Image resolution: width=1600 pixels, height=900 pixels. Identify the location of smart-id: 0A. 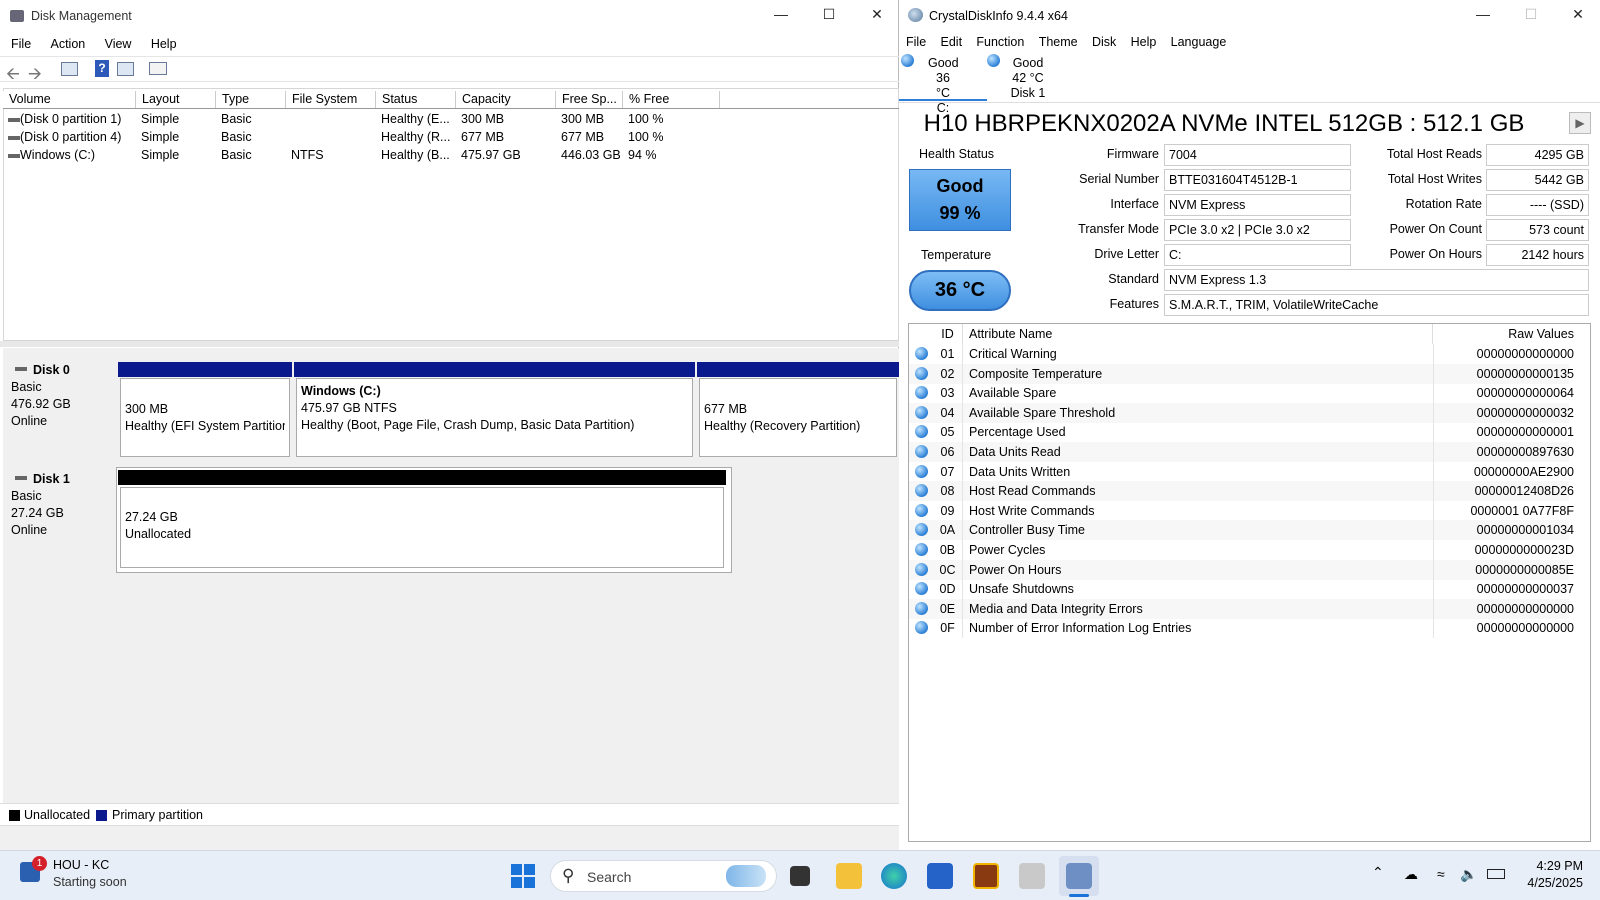
(948, 530).